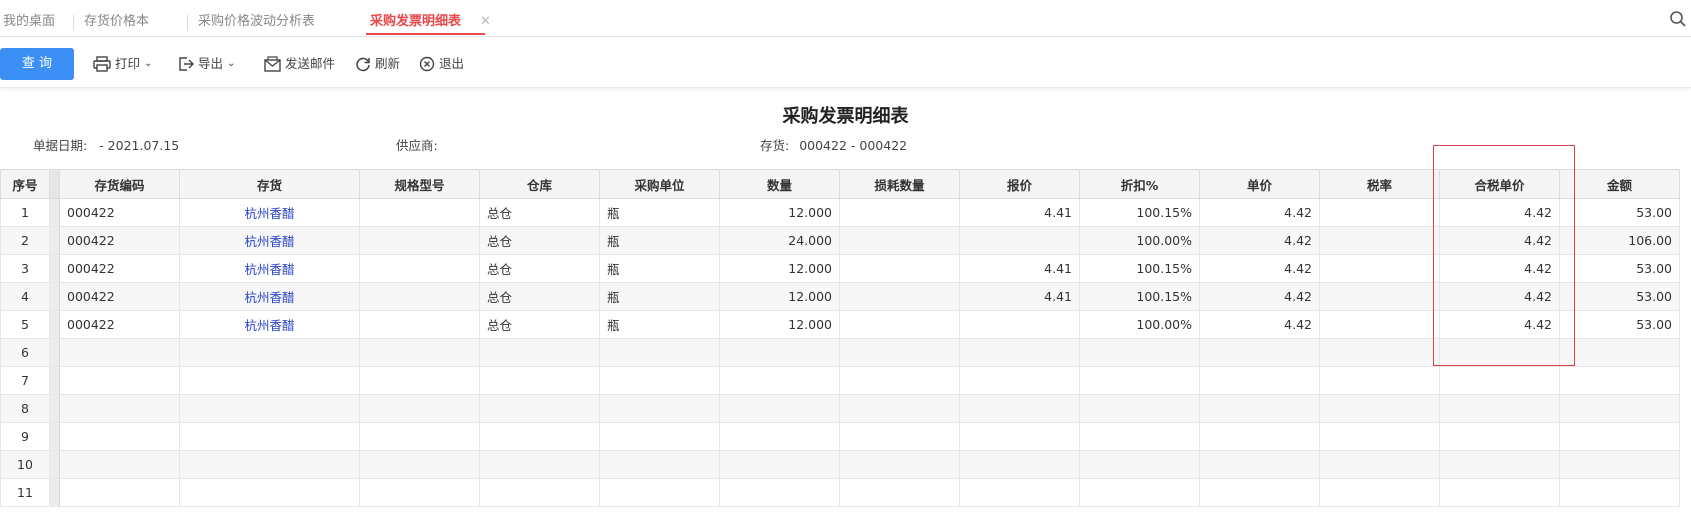 The height and width of the screenshot is (515, 1691). Describe the element at coordinates (539, 184) in the screenshot. I see `column-header-warehouse: 仓库` at that location.